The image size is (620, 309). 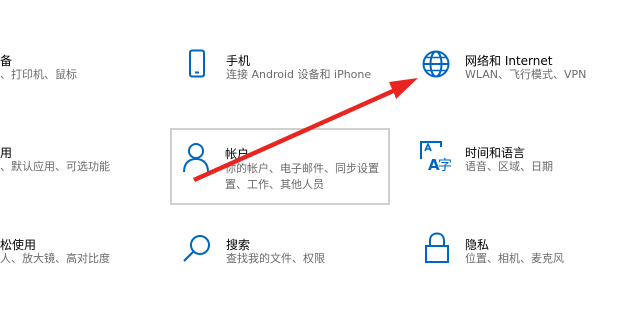 What do you see at coordinates (437, 247) in the screenshot?
I see `lock-icon` at bounding box center [437, 247].